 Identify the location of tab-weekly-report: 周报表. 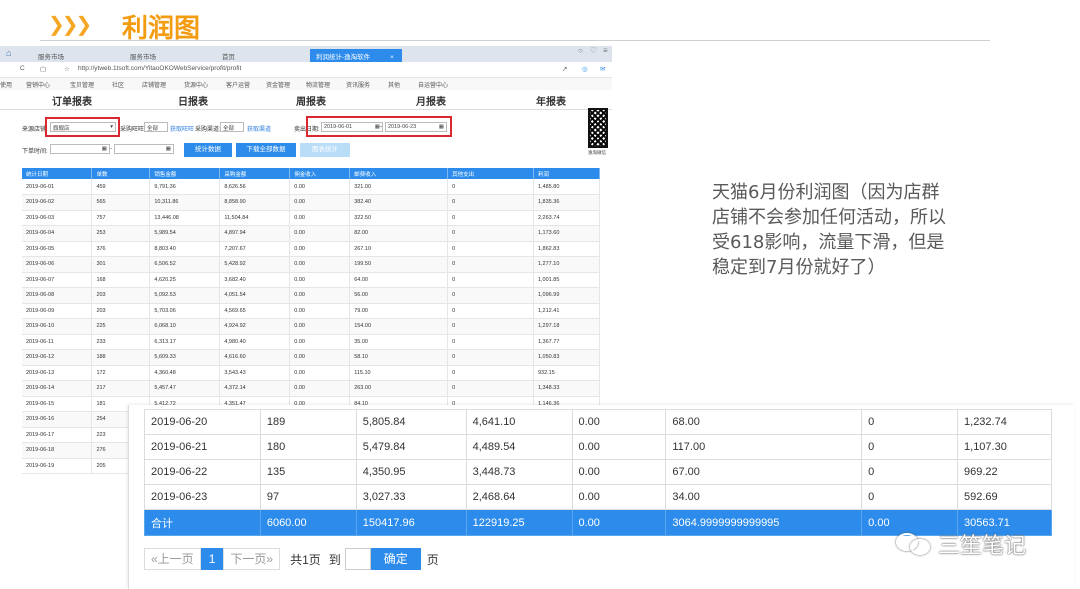
(311, 100).